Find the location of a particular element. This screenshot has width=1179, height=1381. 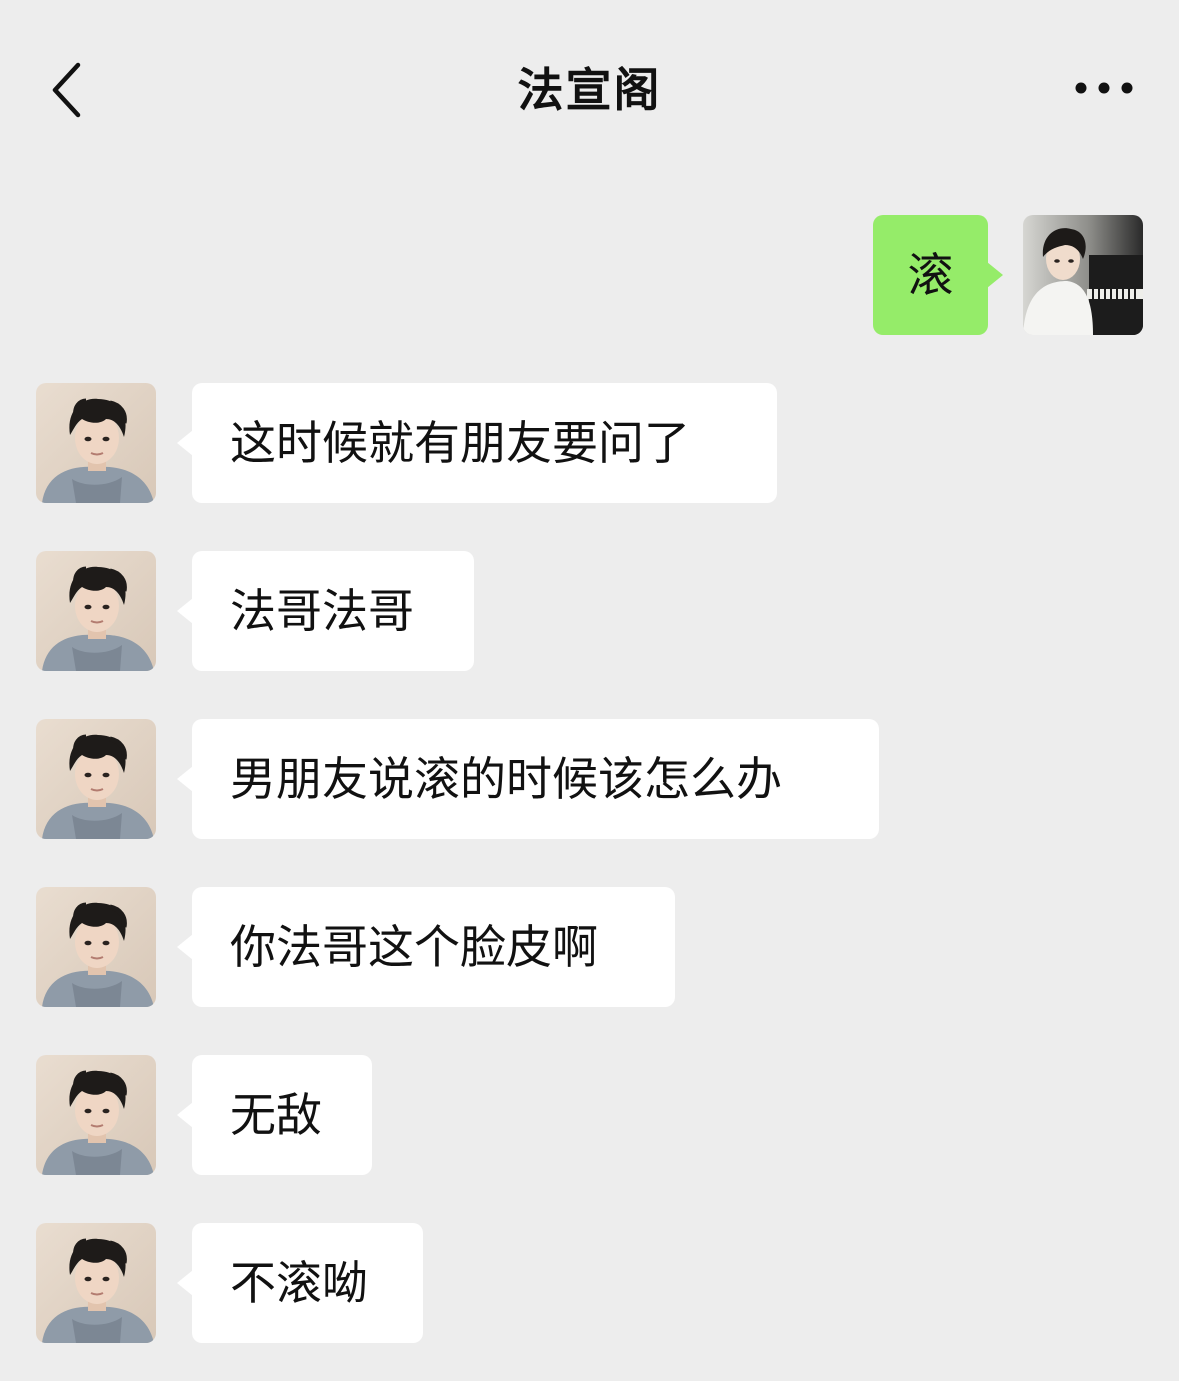

nav-bar: 法宣阁 is located at coordinates (589, 89).